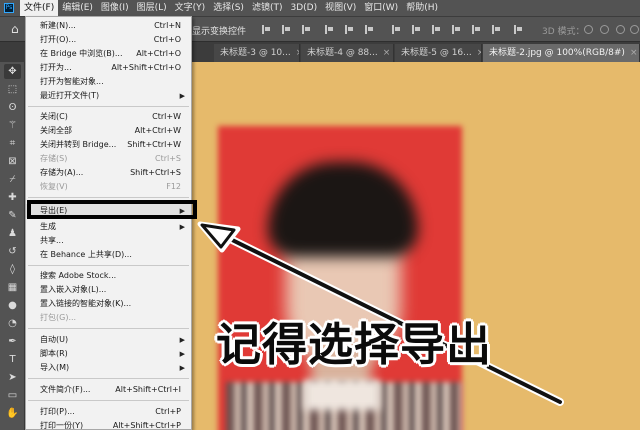 The width and height of the screenshot is (640, 430). Describe the element at coordinates (108, 368) in the screenshot. I see `menu-item-import: 导入(M) ▶` at that location.